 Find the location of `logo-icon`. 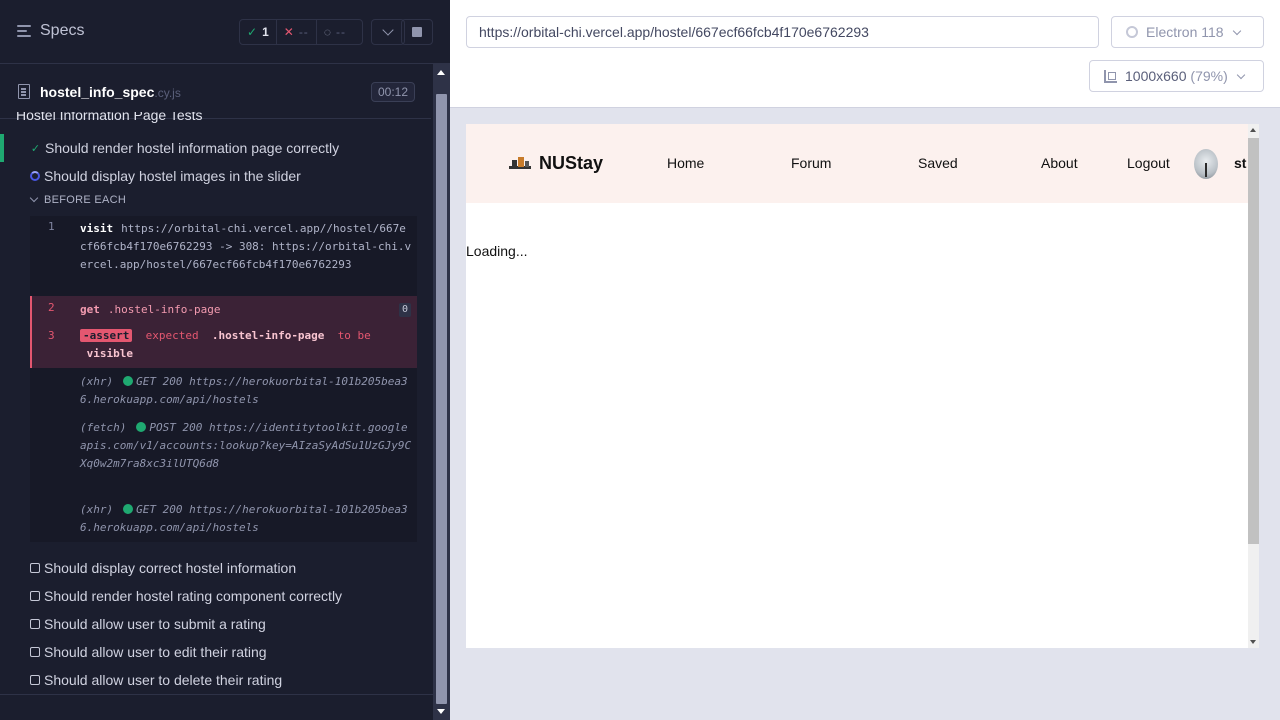

logo-icon is located at coordinates (520, 164).